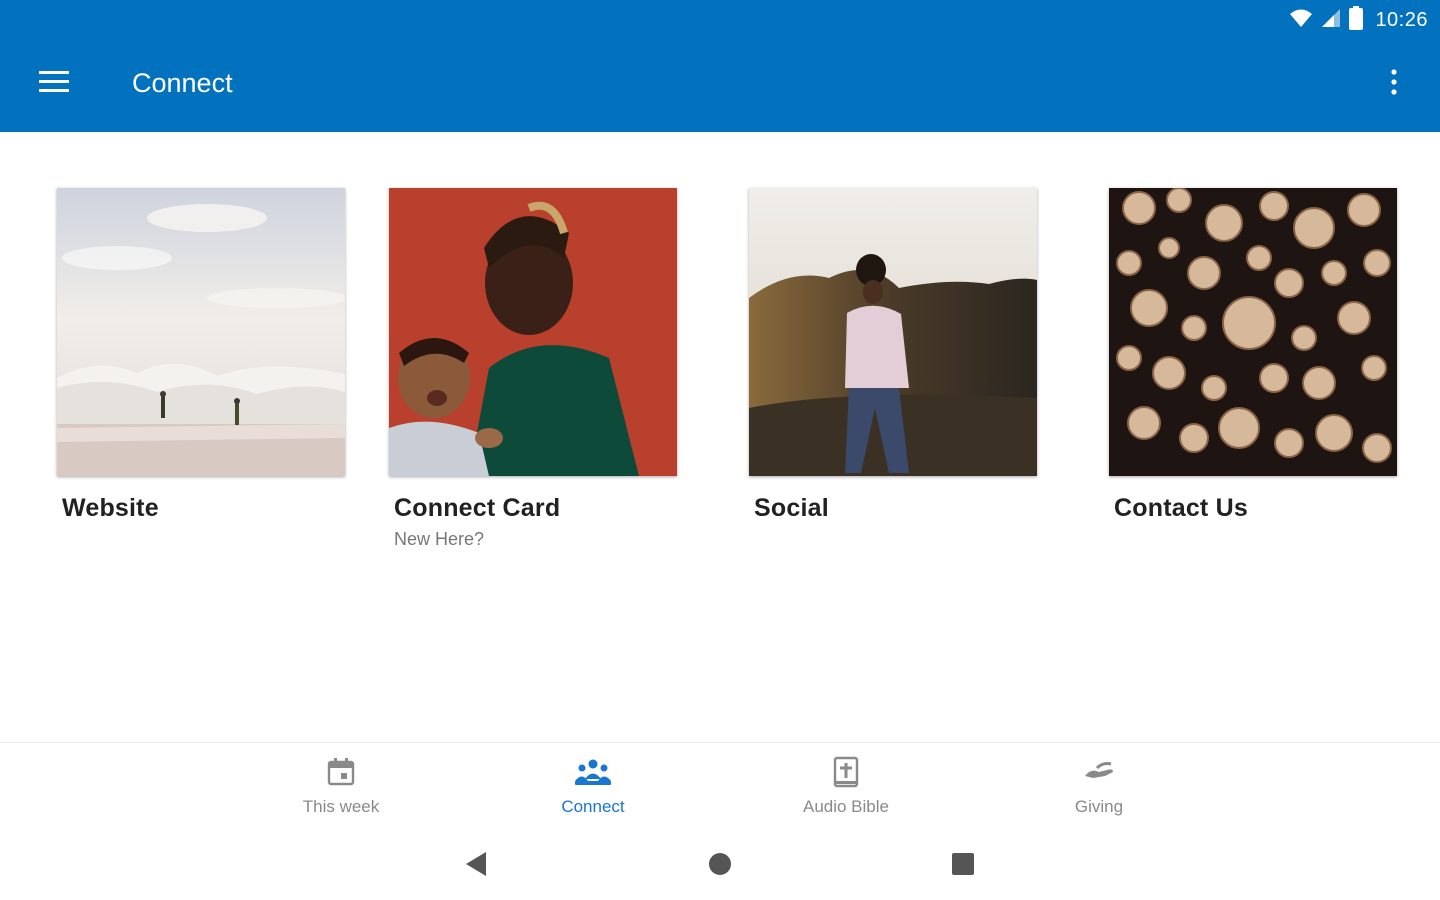  I want to click on bible-icon, so click(846, 774).